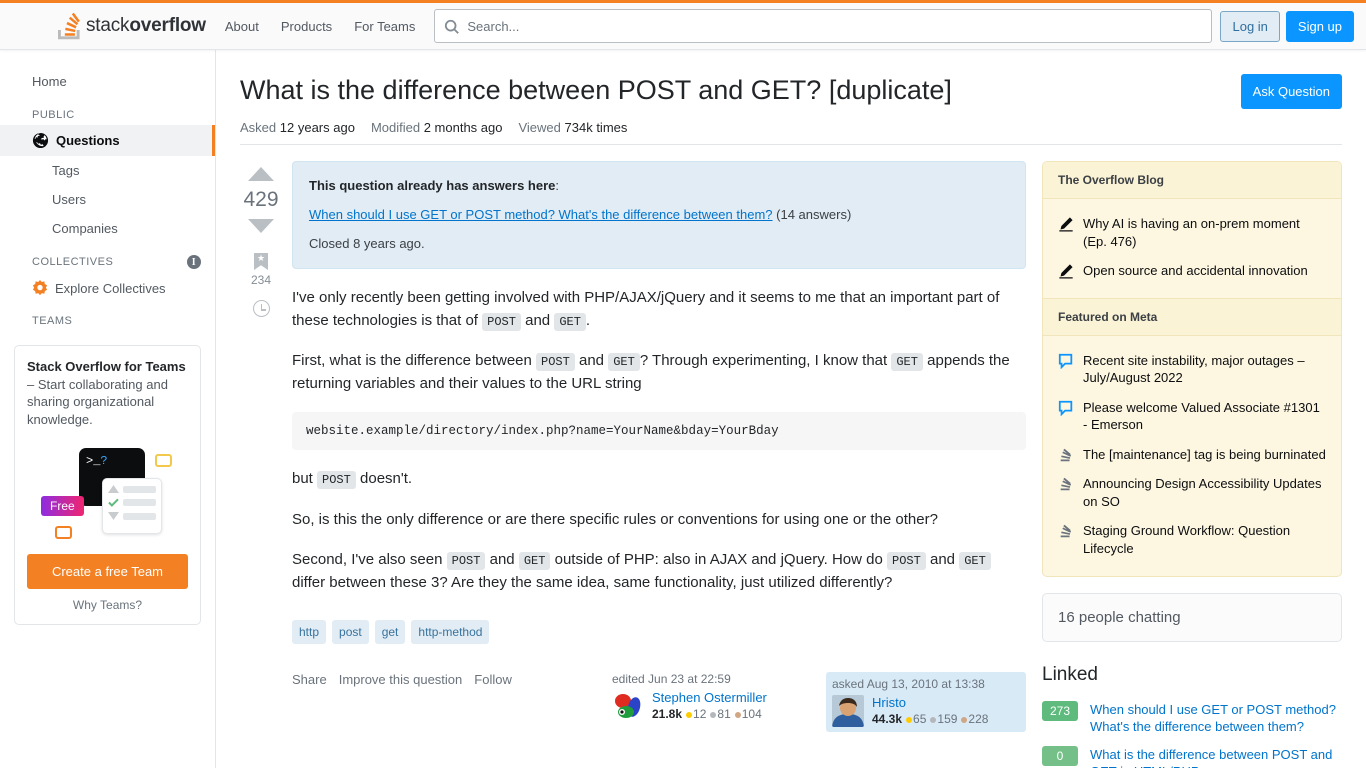 The image size is (1366, 768). I want to click on question-paragraph-3: but POST doesn't., so click(659, 479).